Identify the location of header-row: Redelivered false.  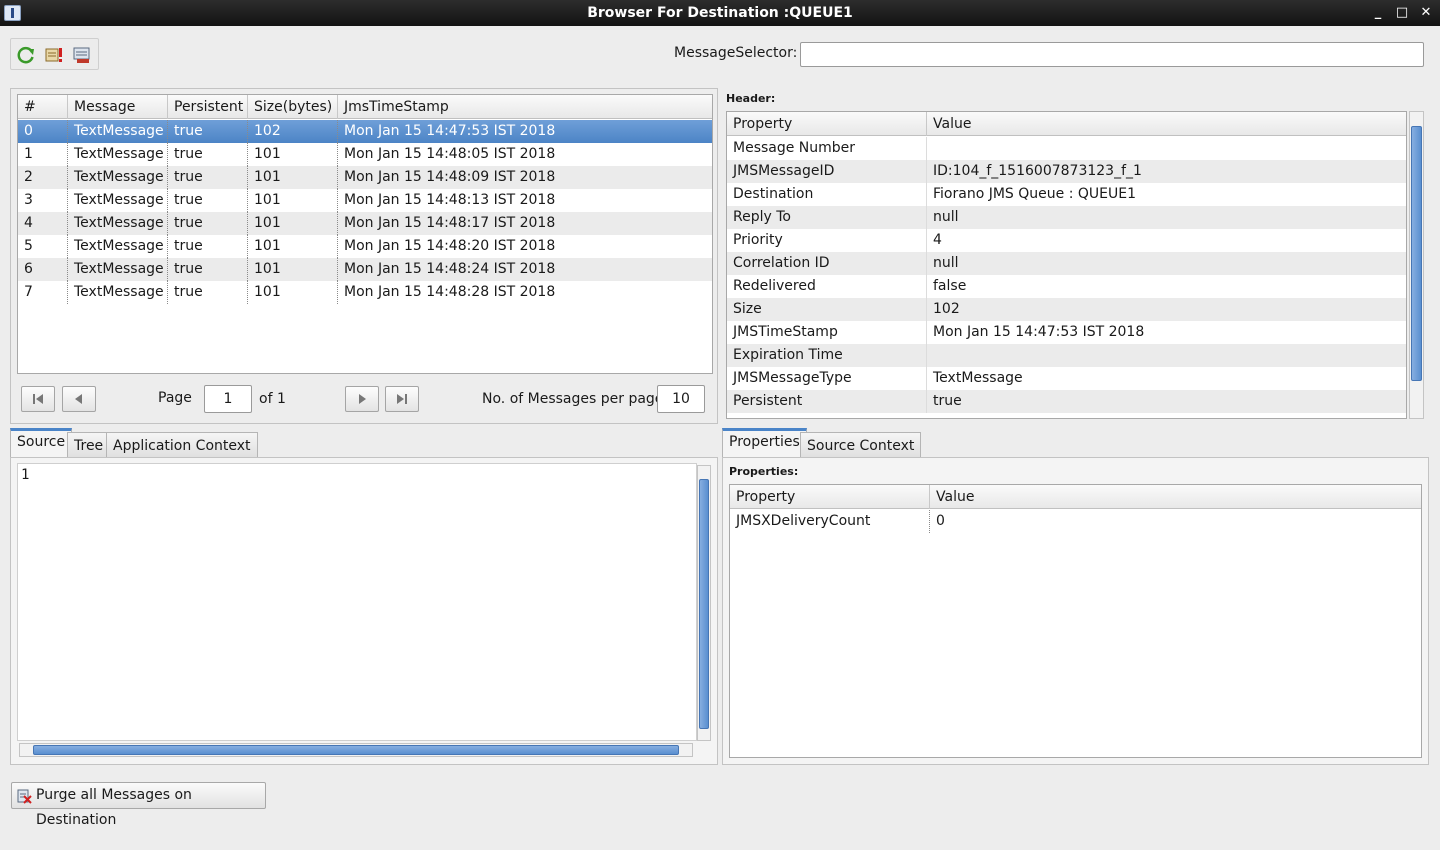
(1066, 286).